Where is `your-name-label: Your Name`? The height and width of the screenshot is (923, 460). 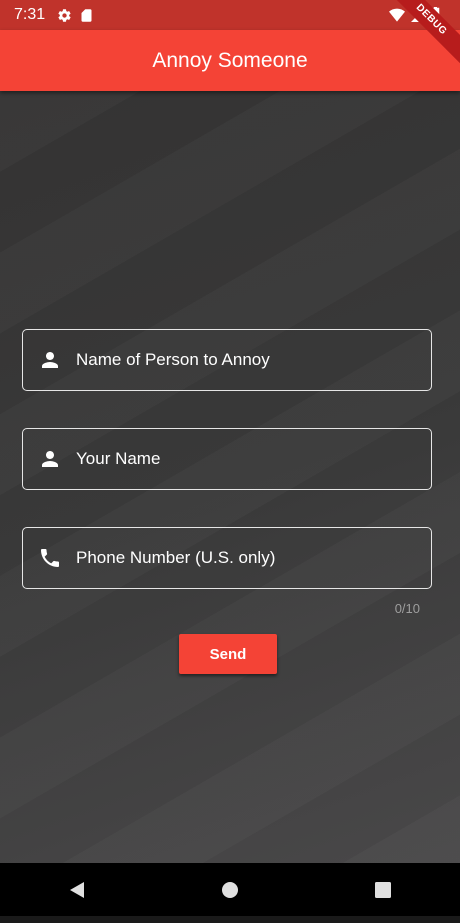 your-name-label: Your Name is located at coordinates (118, 458).